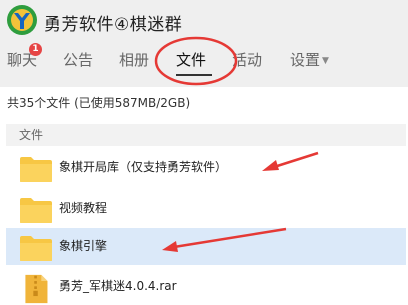 This screenshot has width=408, height=305. Describe the element at coordinates (36, 289) in the screenshot. I see `archive-file-icon` at that location.